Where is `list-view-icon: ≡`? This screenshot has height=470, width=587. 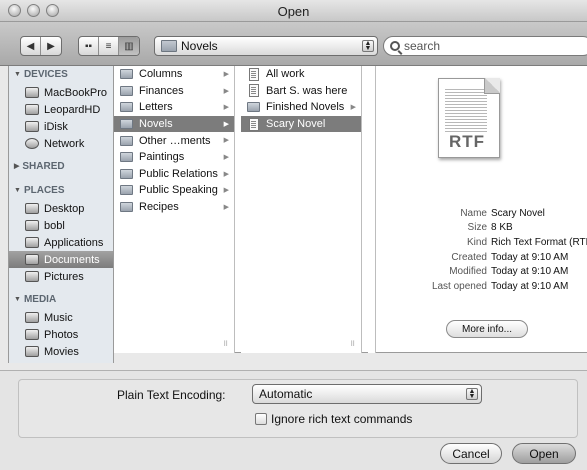
list-view-icon: ≡ is located at coordinates (109, 46).